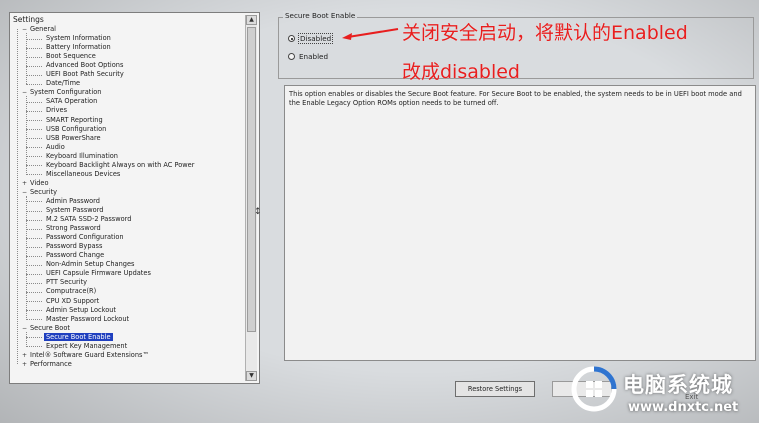 Image resolution: width=759 pixels, height=423 pixels. I want to click on radio-enabled: Enabled, so click(308, 56).